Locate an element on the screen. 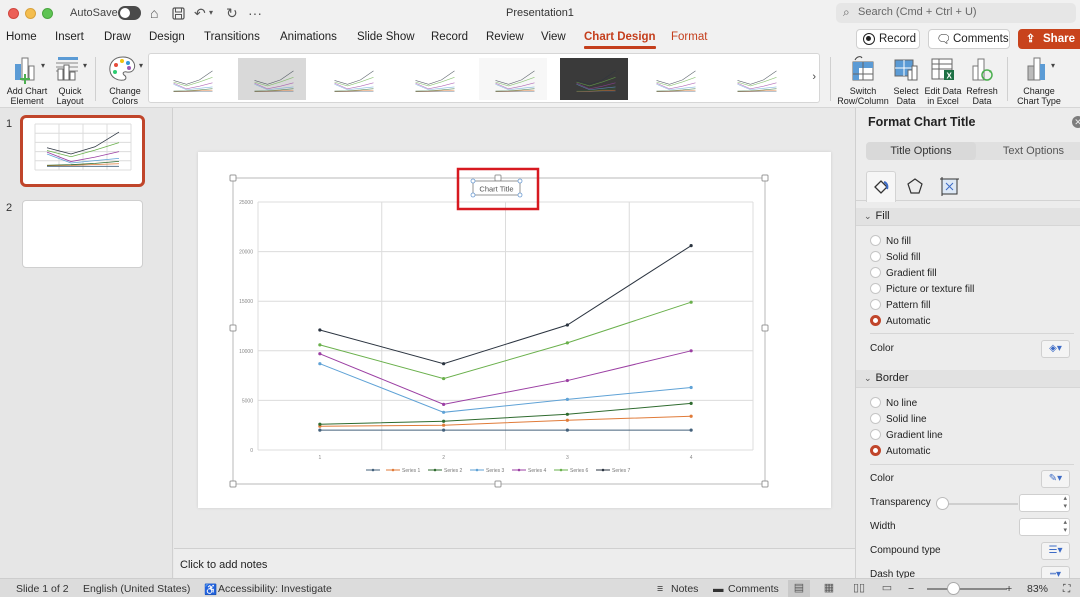 This screenshot has height=597, width=1080. comments-button: 🗨 Comments is located at coordinates (969, 39).